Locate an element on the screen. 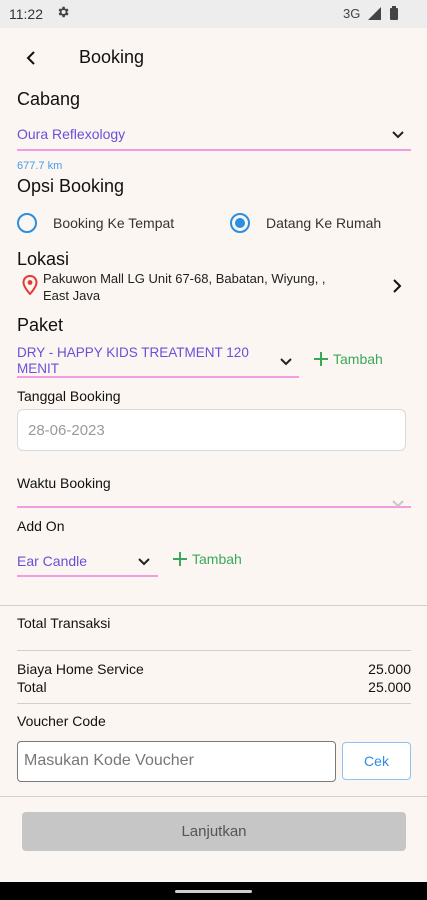 This screenshot has width=427, height=900. total-transaksi-label: Total Transaksi is located at coordinates (64, 623).